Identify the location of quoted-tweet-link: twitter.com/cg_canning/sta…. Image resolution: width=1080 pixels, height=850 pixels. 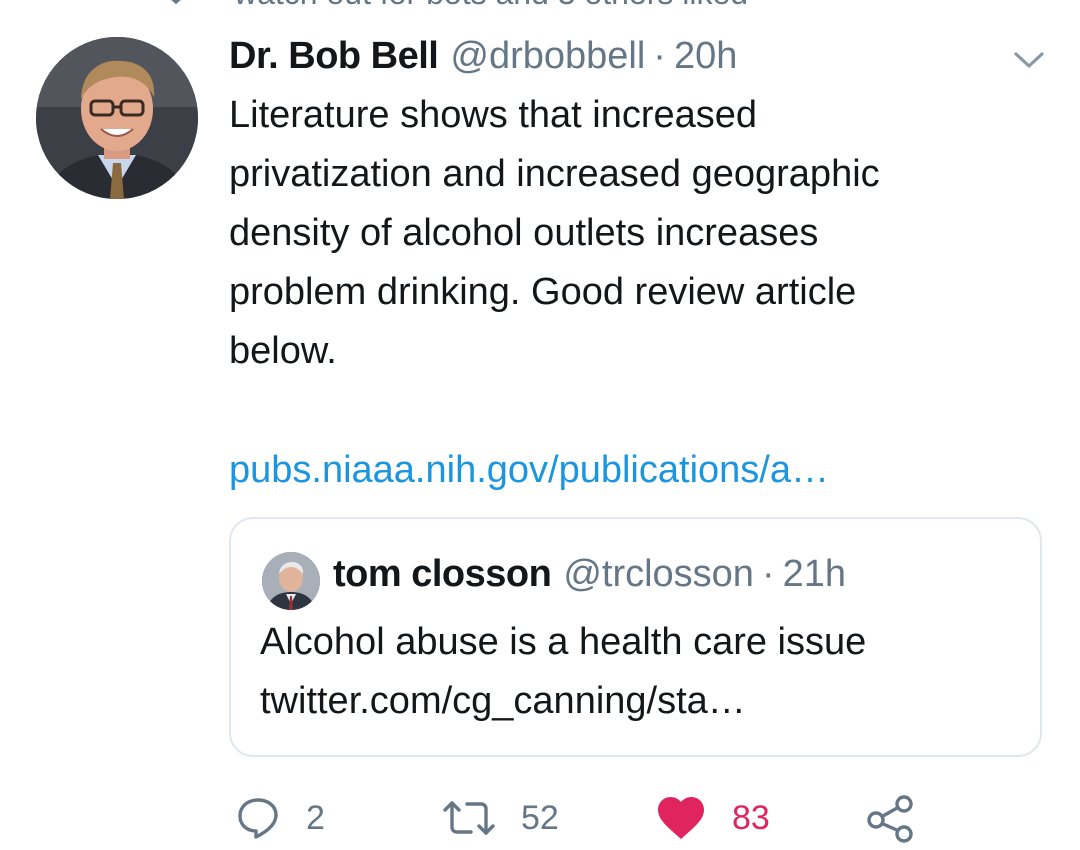
(645, 701).